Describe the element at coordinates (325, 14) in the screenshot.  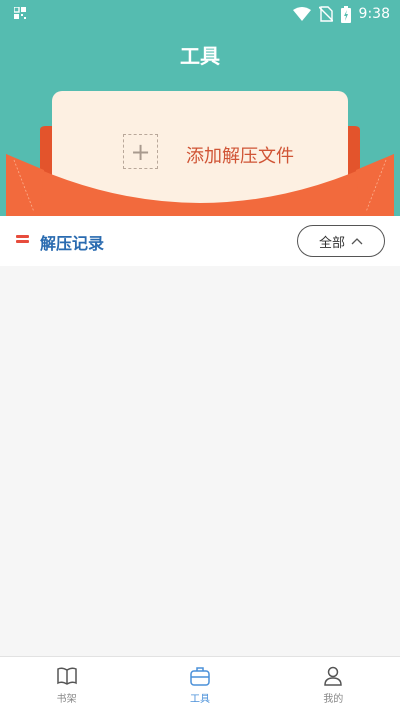
I see `no-sim-icon` at that location.